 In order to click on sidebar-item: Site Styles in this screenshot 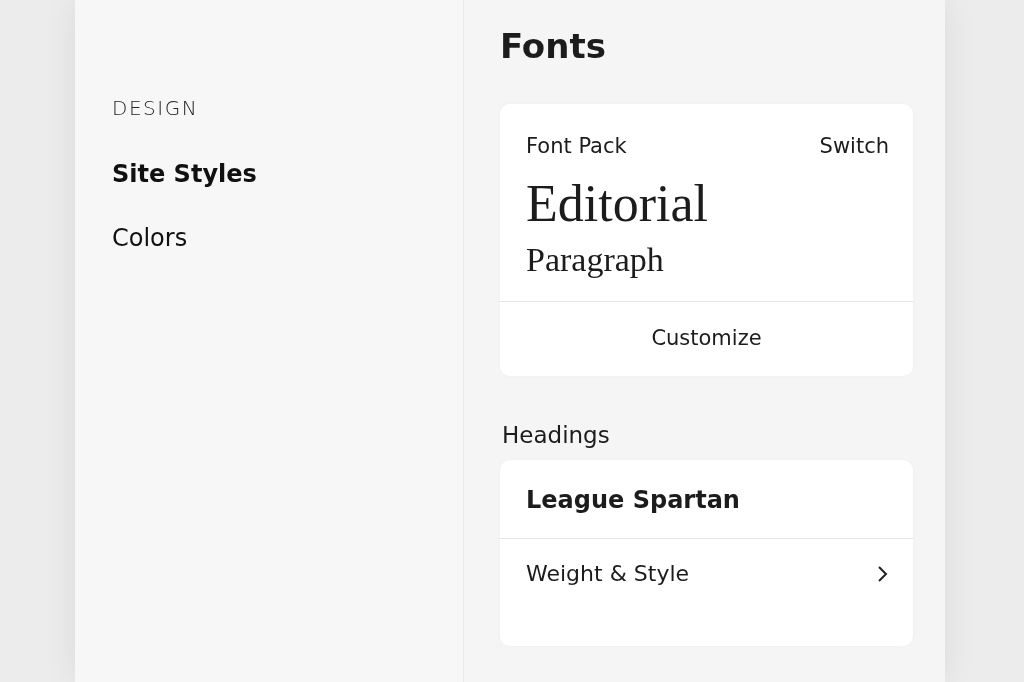, I will do `click(184, 174)`.